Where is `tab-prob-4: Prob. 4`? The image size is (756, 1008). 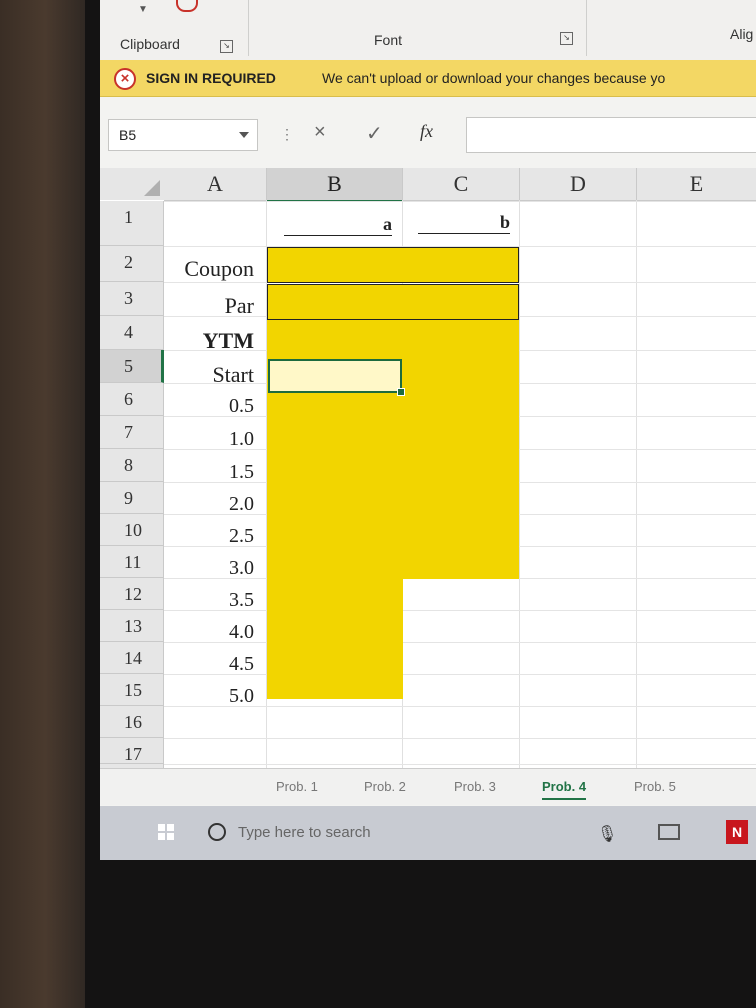 tab-prob-4: Prob. 4 is located at coordinates (564, 789).